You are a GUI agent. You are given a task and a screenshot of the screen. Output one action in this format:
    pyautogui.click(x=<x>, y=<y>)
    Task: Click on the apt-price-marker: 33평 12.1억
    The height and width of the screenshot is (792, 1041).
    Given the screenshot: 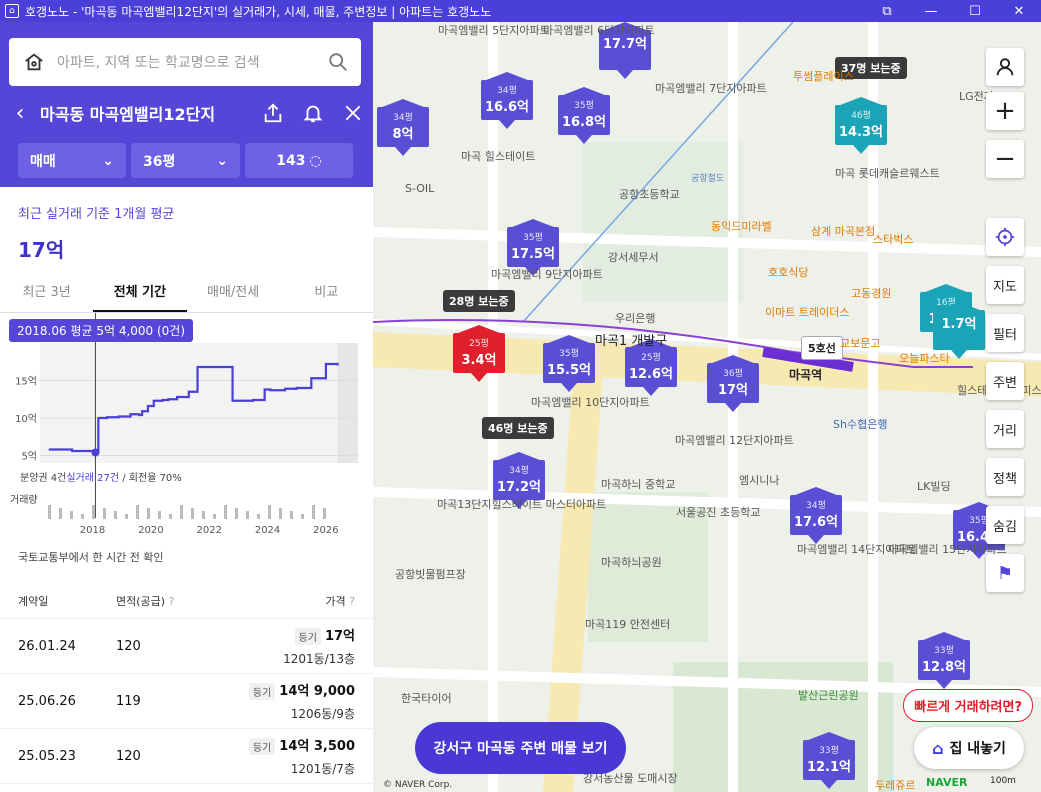 What is the action you would take?
    pyautogui.click(x=829, y=761)
    